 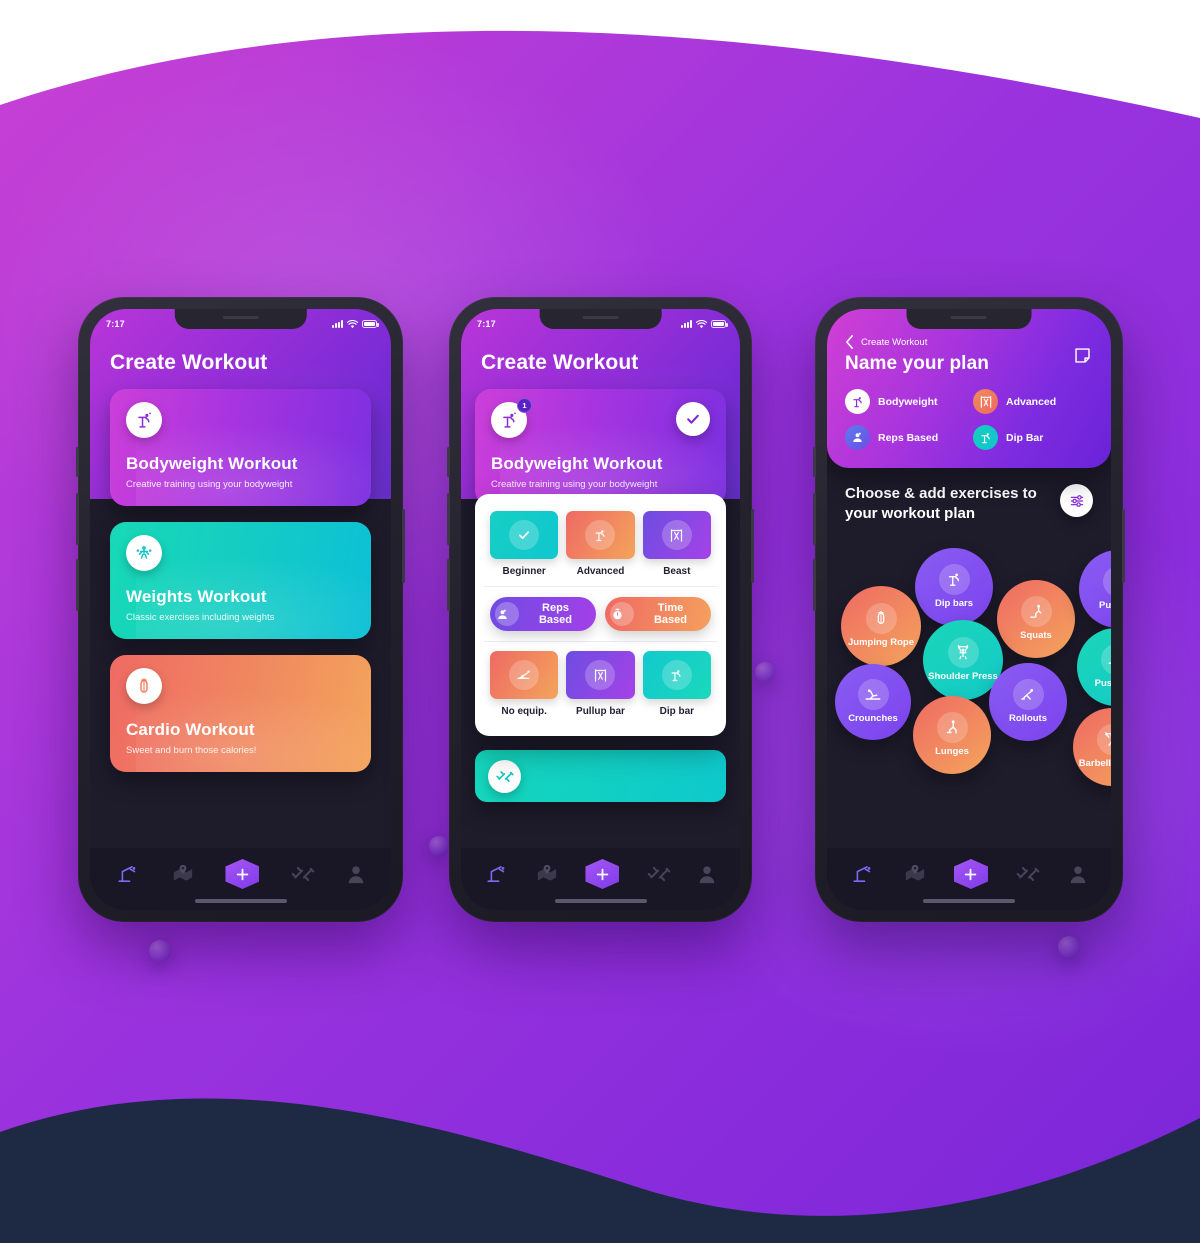 I want to click on exercise-bubble-dip-bars: Dip bars, so click(x=954, y=586).